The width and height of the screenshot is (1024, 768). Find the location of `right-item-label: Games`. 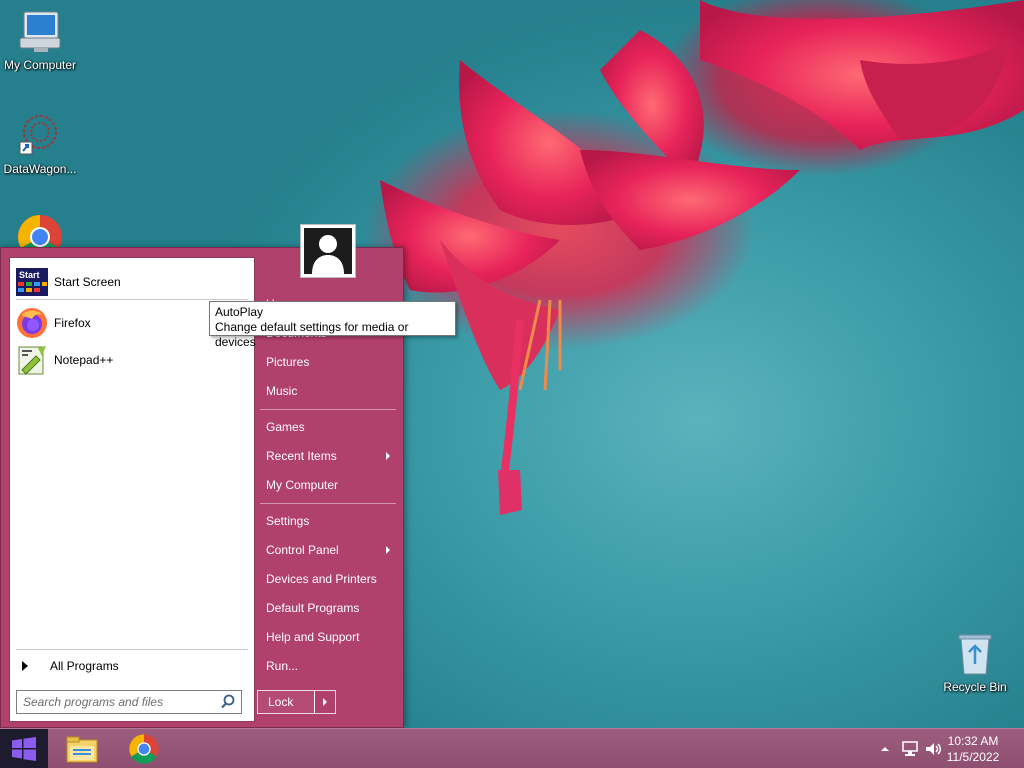

right-item-label: Games is located at coordinates (285, 427).